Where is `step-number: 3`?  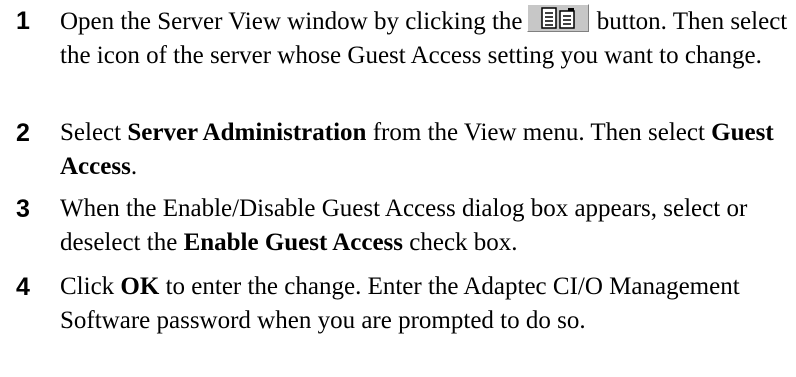
step-number: 3 is located at coordinates (23, 209).